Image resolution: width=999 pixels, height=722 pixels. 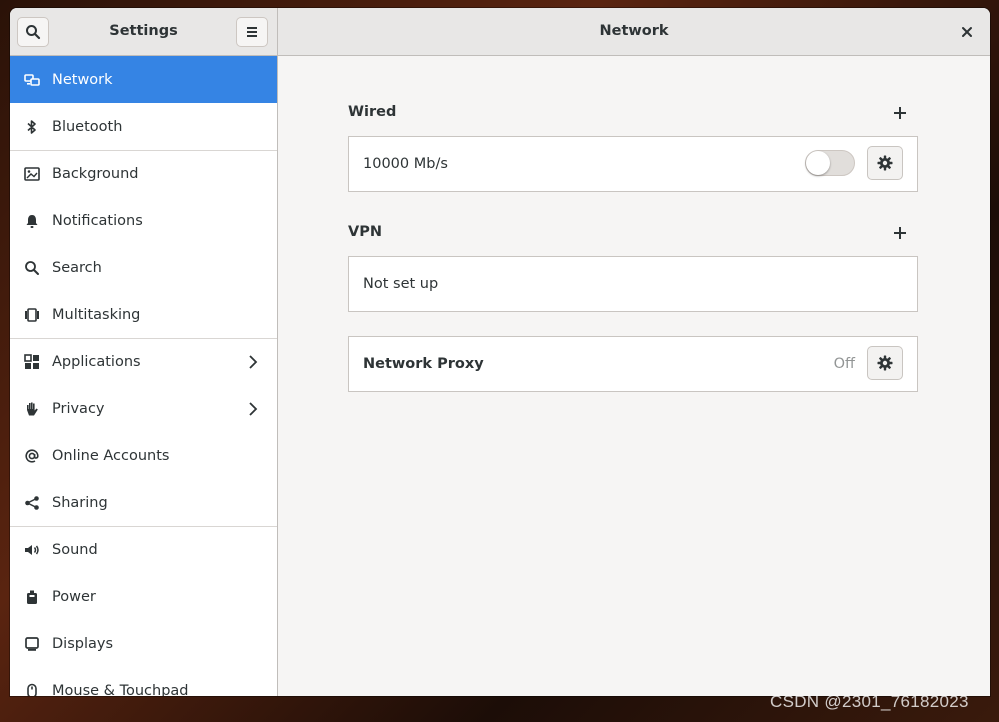 What do you see at coordinates (32, 127) in the screenshot?
I see `bluetooth-icon` at bounding box center [32, 127].